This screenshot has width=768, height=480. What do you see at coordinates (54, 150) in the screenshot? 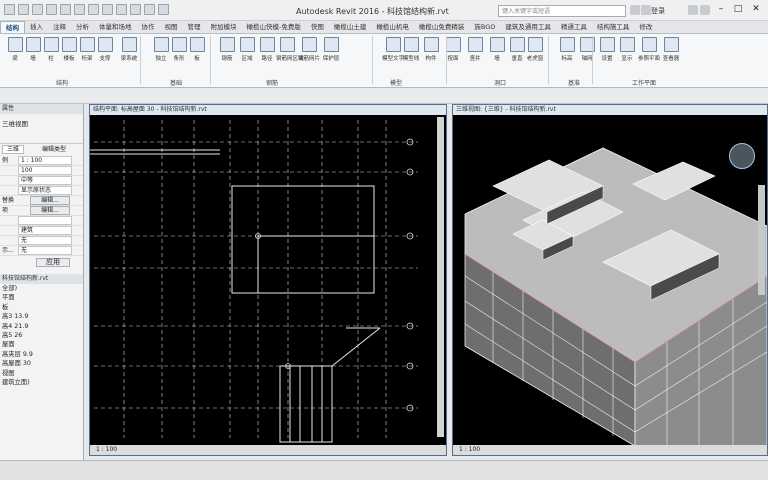
I see `edit-type-button: 编辑类型` at bounding box center [54, 150].